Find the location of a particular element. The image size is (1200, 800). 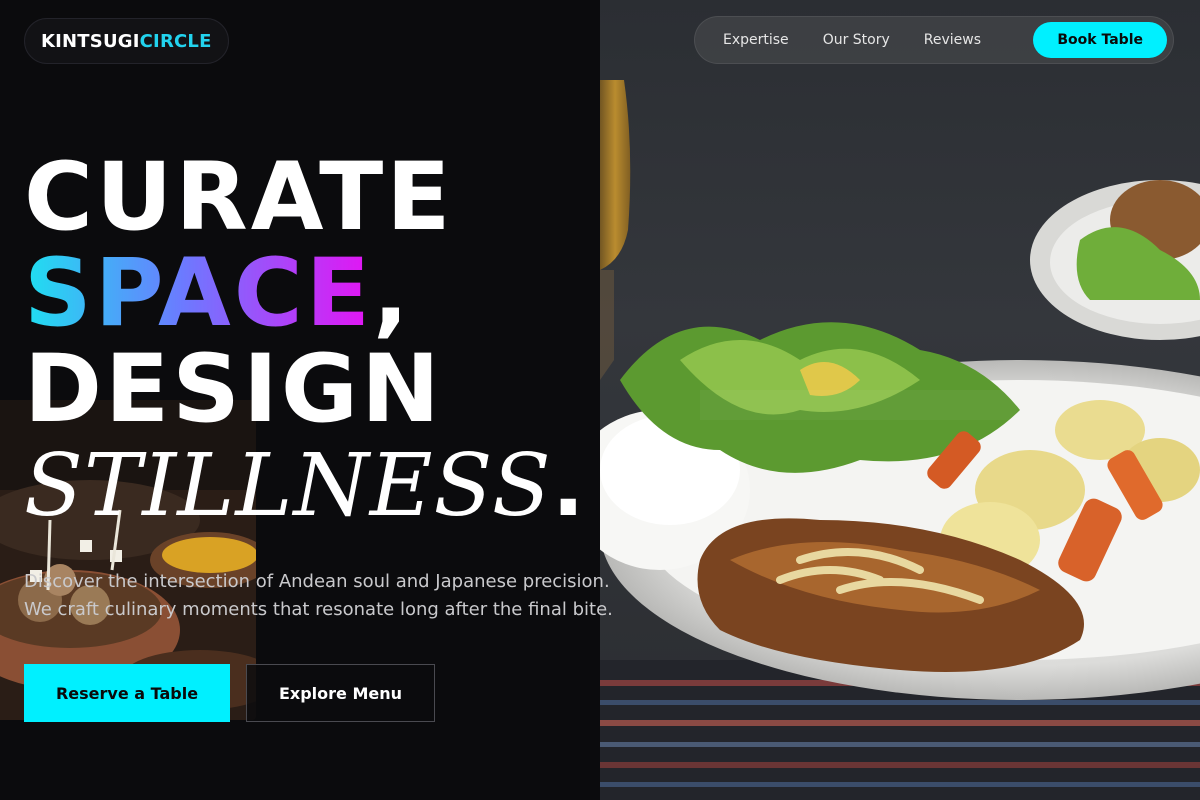

headline-line-curate: CURATE is located at coordinates (239, 197).